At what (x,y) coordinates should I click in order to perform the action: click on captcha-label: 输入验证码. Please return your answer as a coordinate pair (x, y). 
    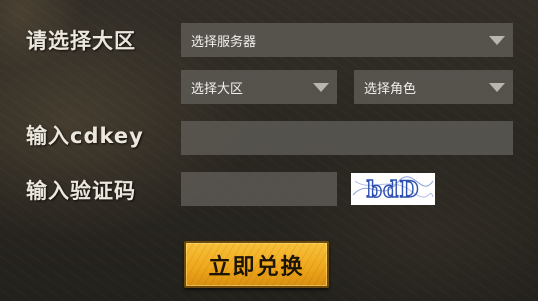
    Looking at the image, I should click on (81, 191).